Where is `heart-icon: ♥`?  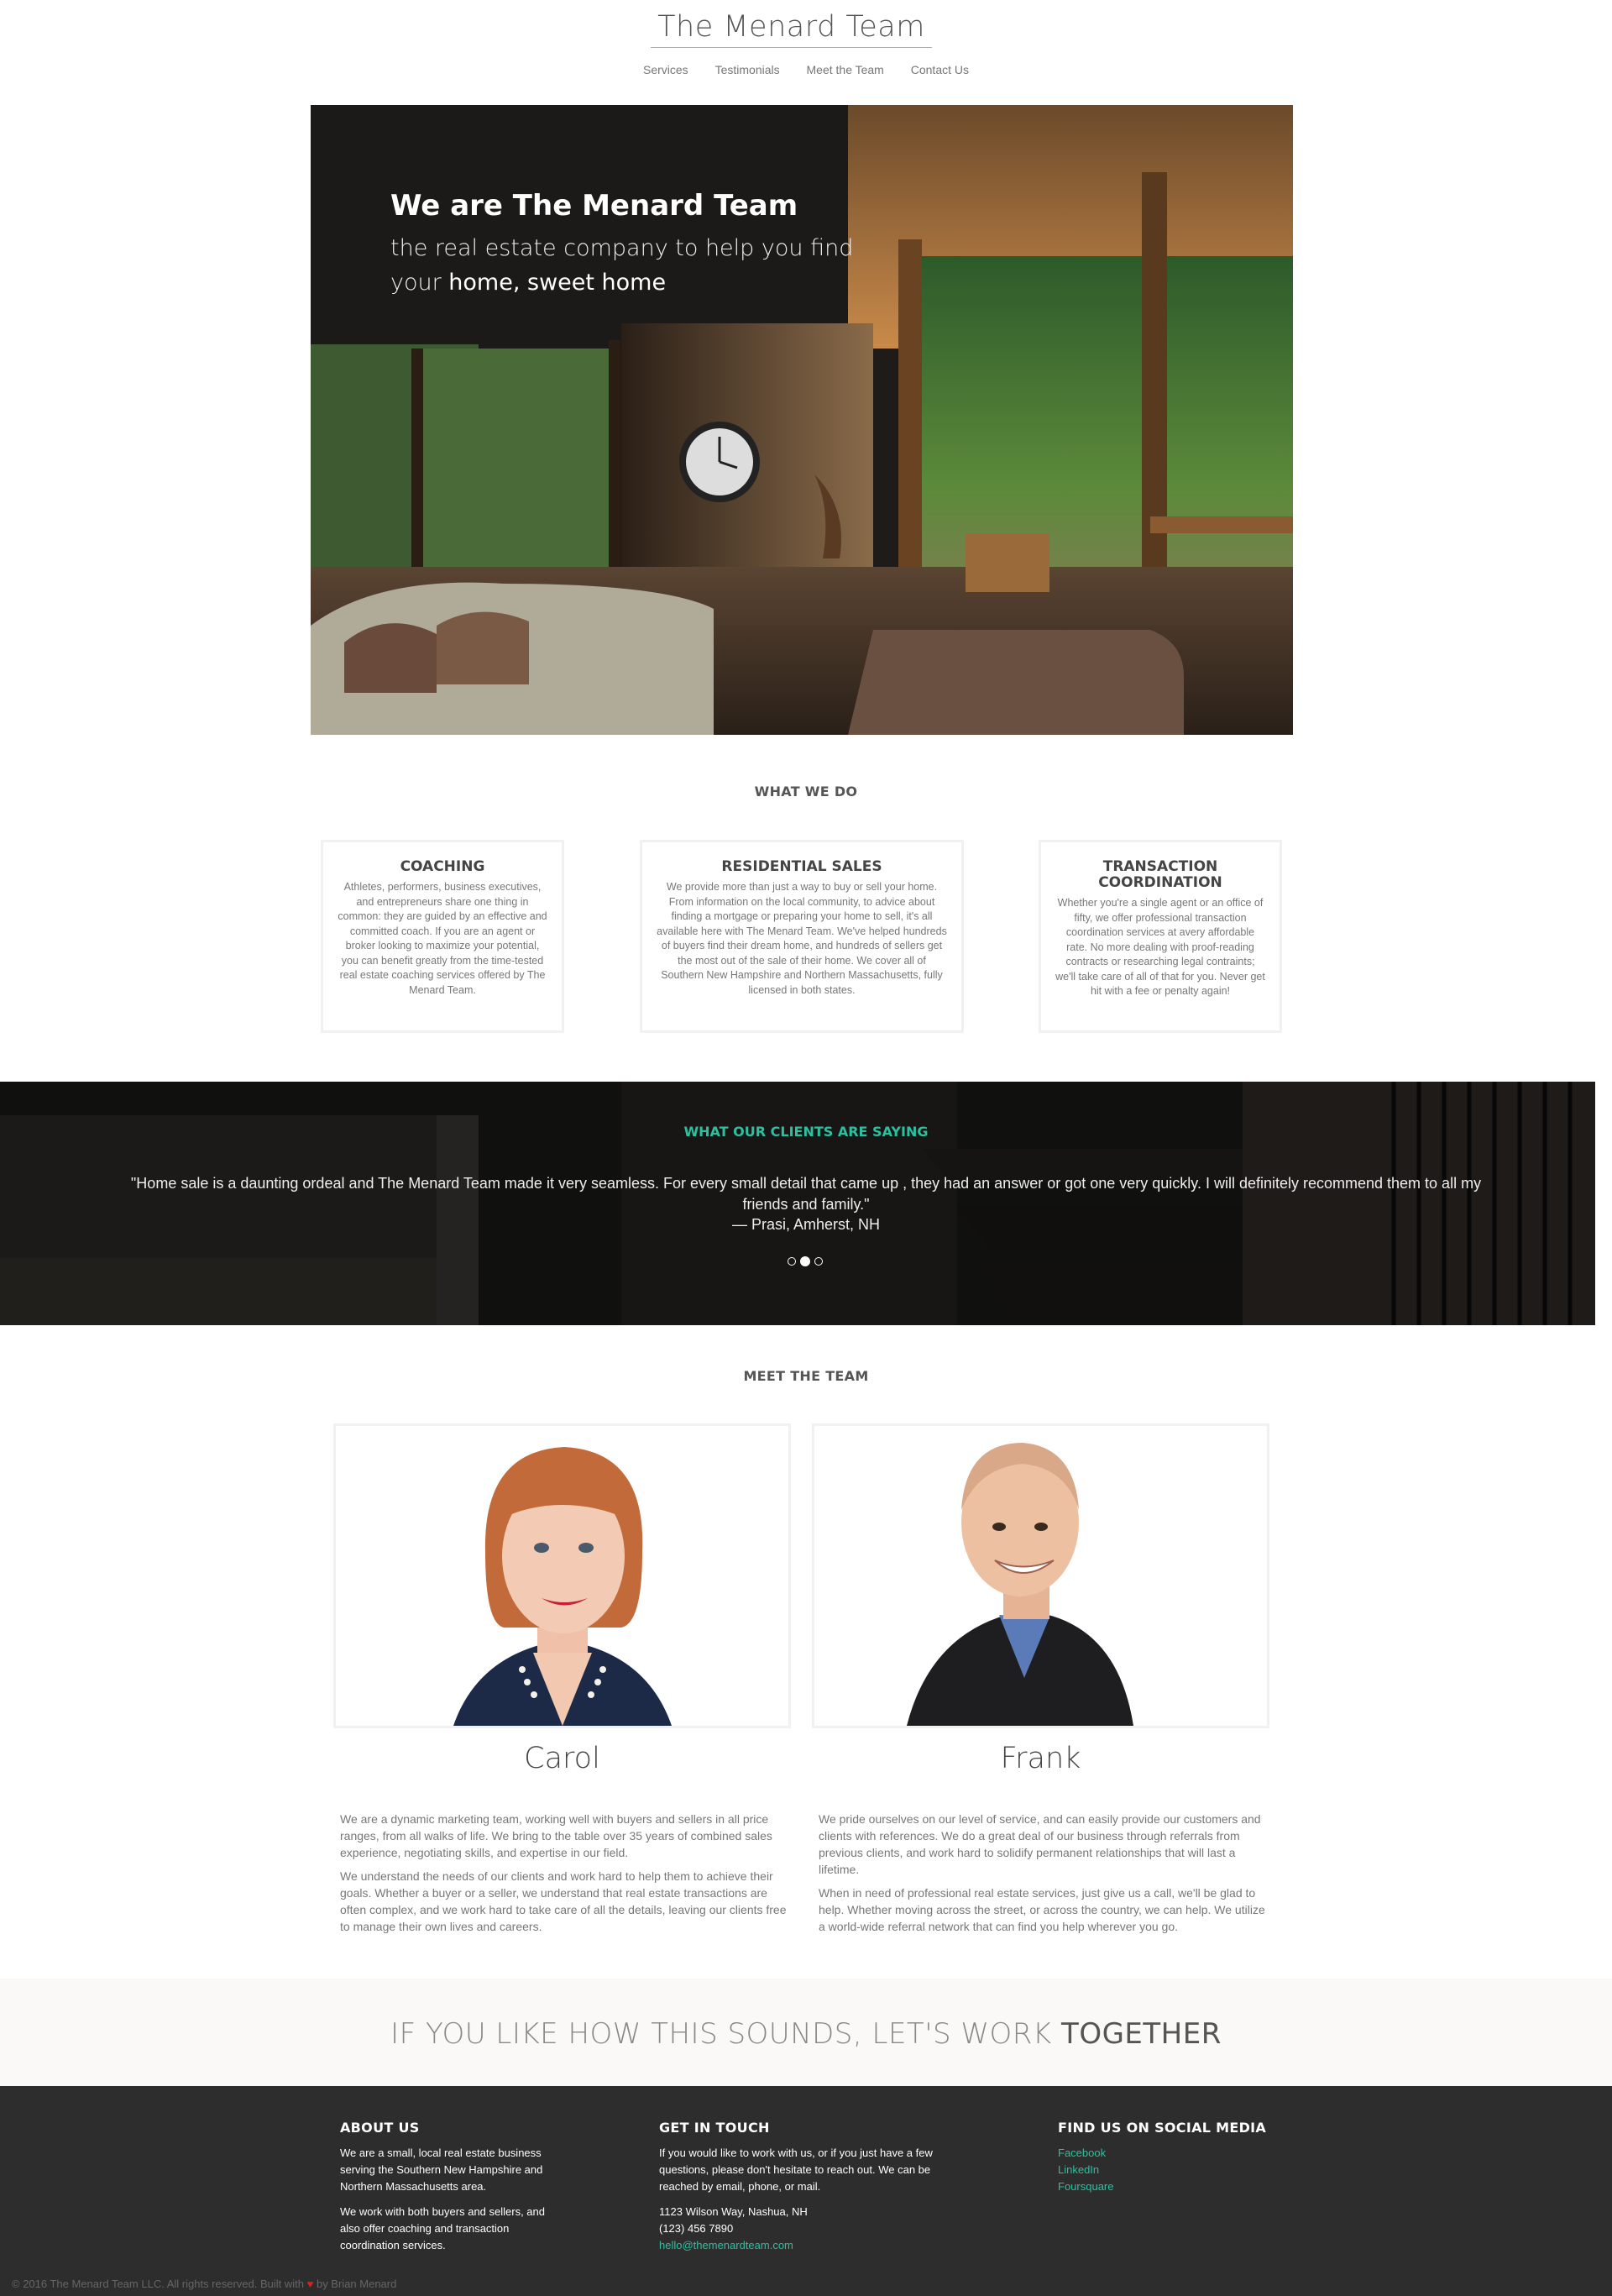 heart-icon: ♥ is located at coordinates (310, 2284).